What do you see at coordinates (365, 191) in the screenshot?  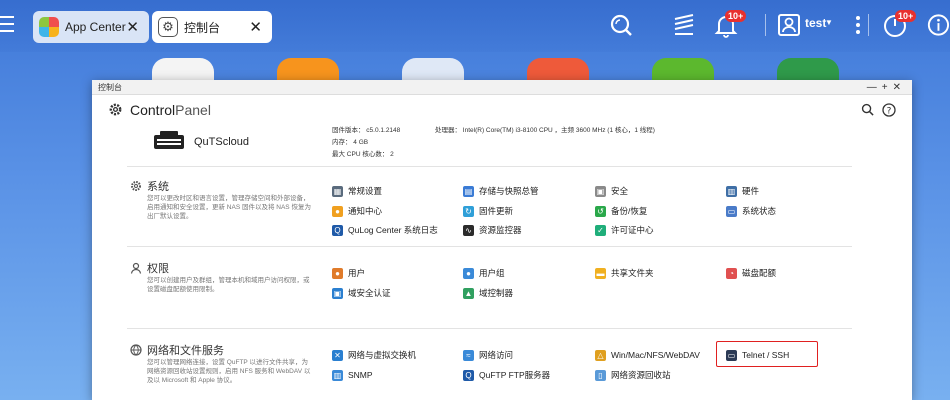 I see `item-label: 常规设置` at bounding box center [365, 191].